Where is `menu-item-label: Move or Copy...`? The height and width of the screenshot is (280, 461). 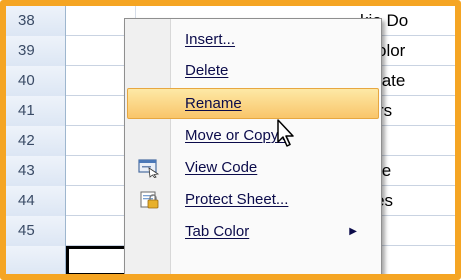
menu-item-label: Move or Copy... is located at coordinates (237, 135).